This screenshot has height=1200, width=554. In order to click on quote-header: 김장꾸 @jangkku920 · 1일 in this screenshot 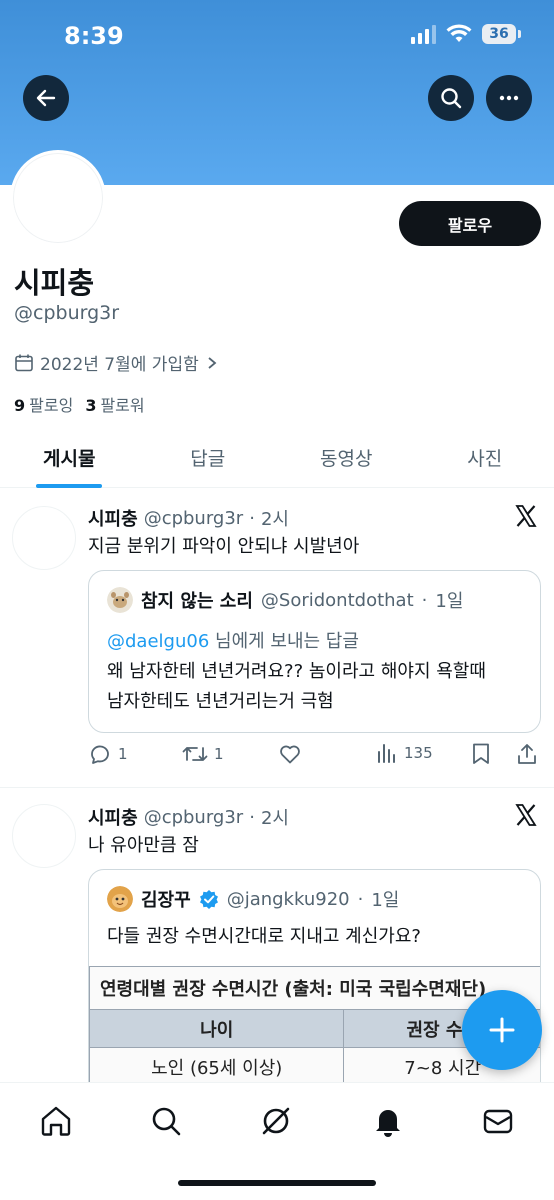, I will do `click(253, 899)`.